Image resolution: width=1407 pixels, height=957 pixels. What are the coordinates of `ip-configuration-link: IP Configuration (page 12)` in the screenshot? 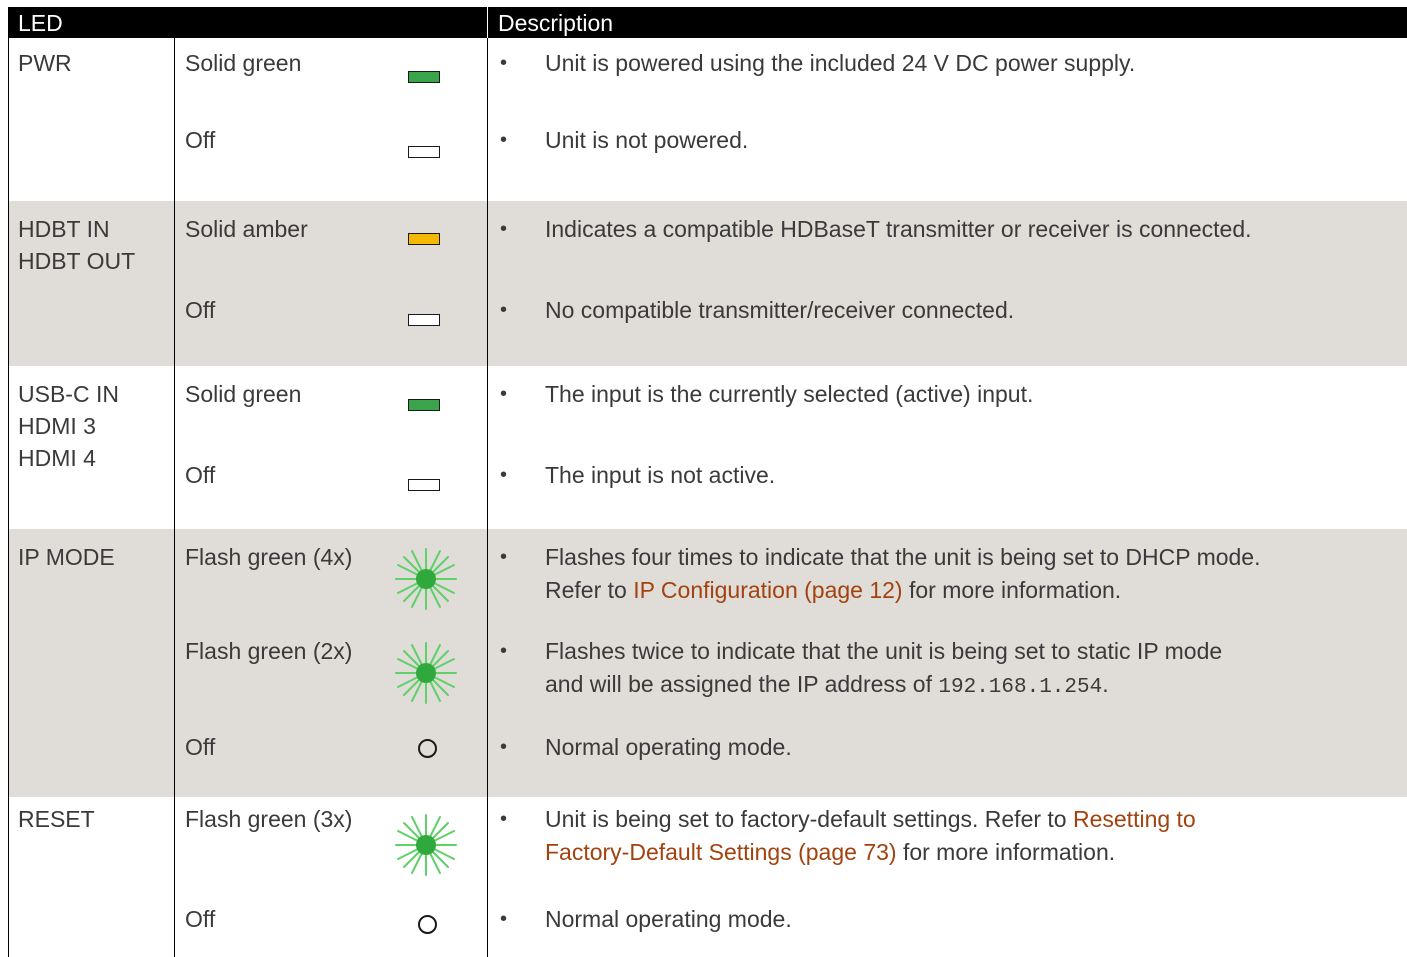 It's located at (767, 590).